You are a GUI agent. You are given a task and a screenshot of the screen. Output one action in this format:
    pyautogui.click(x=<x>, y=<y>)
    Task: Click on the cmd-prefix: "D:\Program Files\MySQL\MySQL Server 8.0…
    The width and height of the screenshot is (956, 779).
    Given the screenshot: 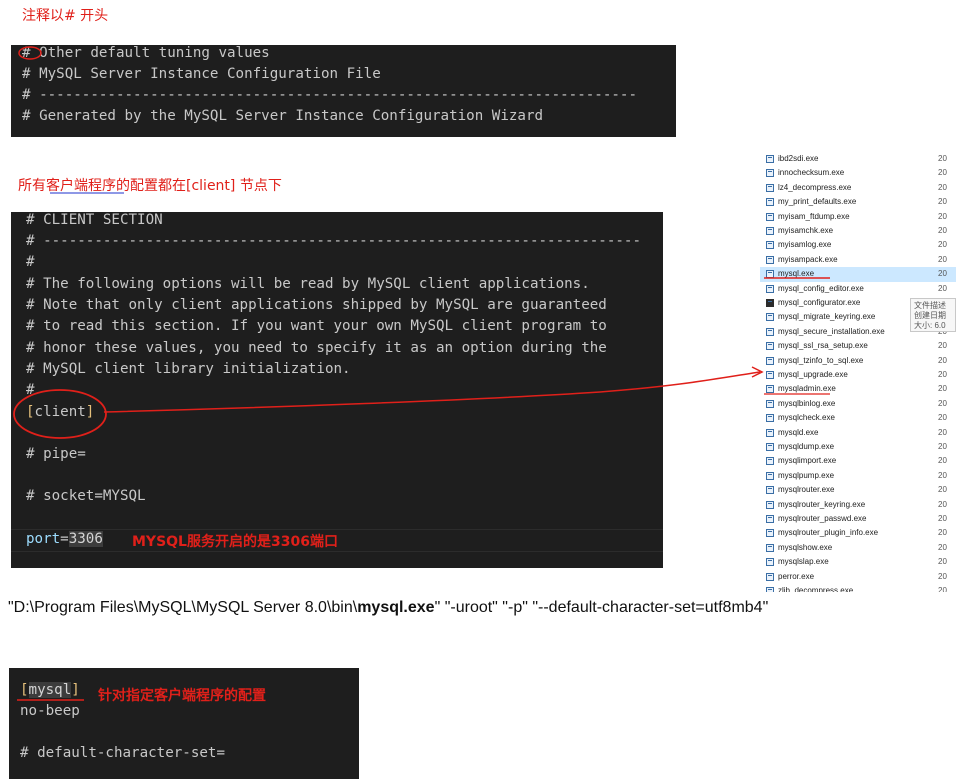 What is the action you would take?
    pyautogui.click(x=183, y=607)
    